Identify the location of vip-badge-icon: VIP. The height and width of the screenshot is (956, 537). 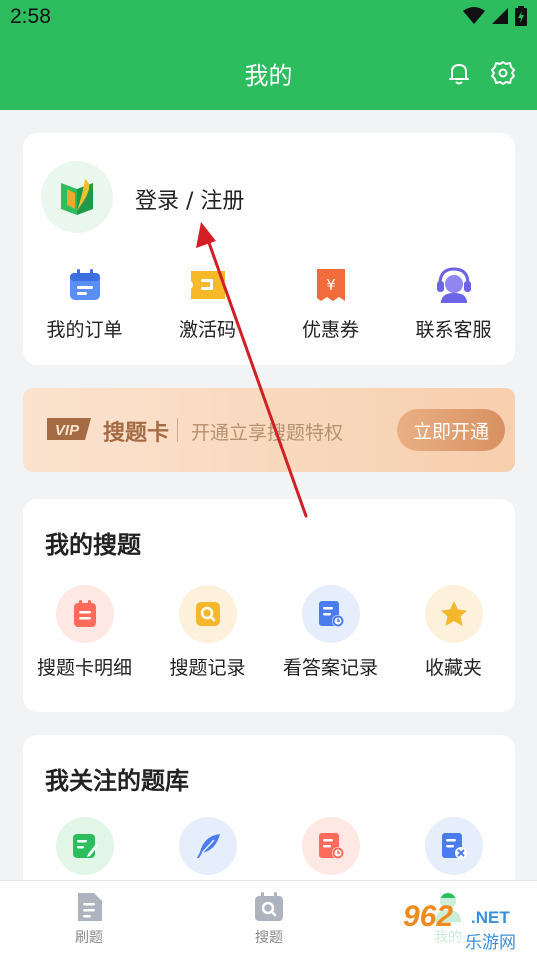
(69, 429).